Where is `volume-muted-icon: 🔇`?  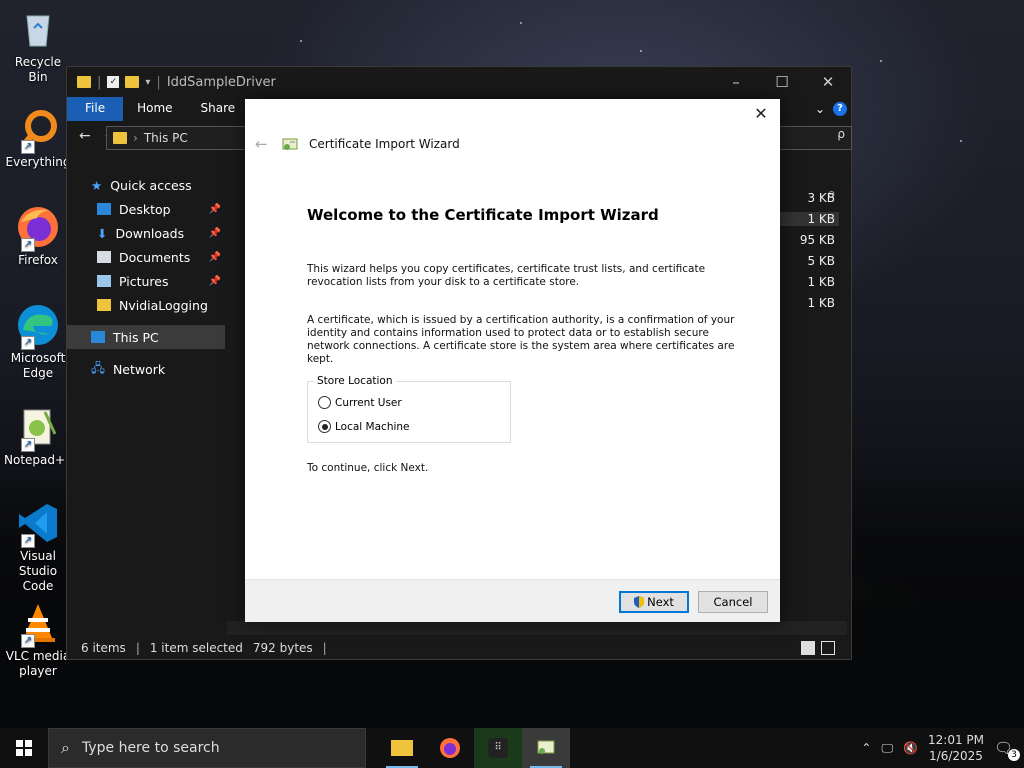
volume-muted-icon: 🔇 is located at coordinates (910, 748).